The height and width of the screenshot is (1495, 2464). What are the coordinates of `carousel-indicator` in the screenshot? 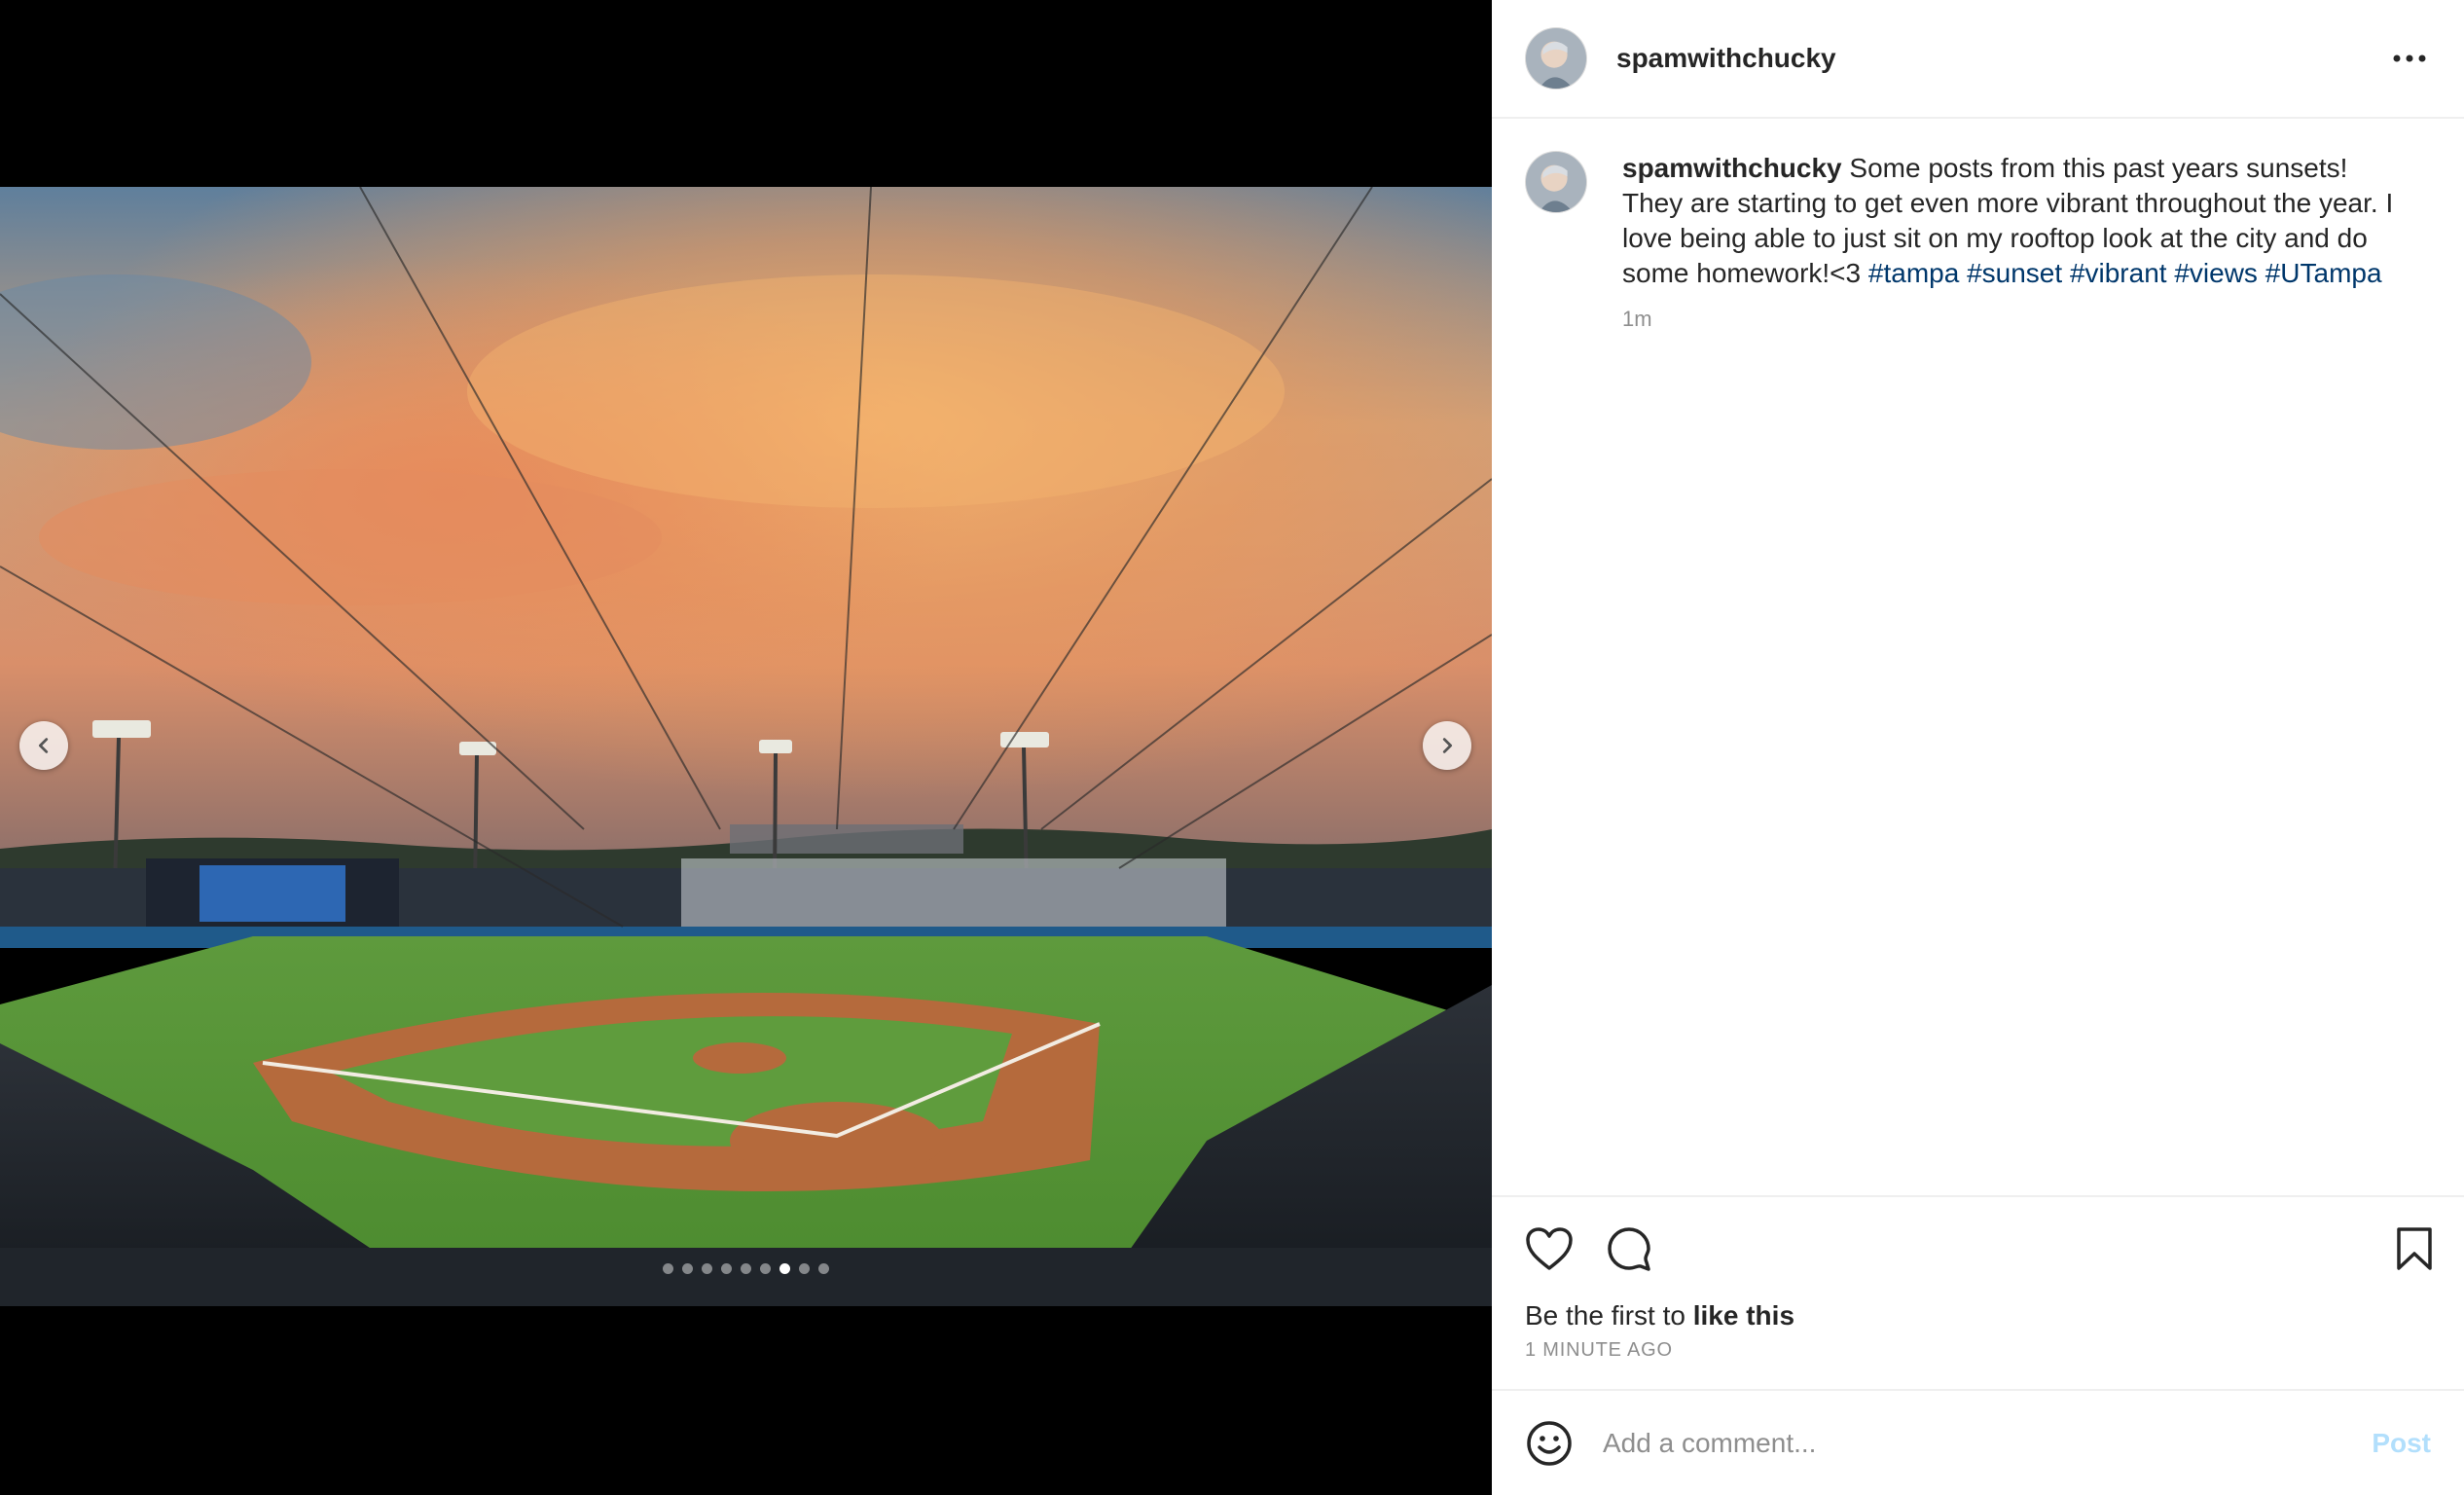 It's located at (746, 1268).